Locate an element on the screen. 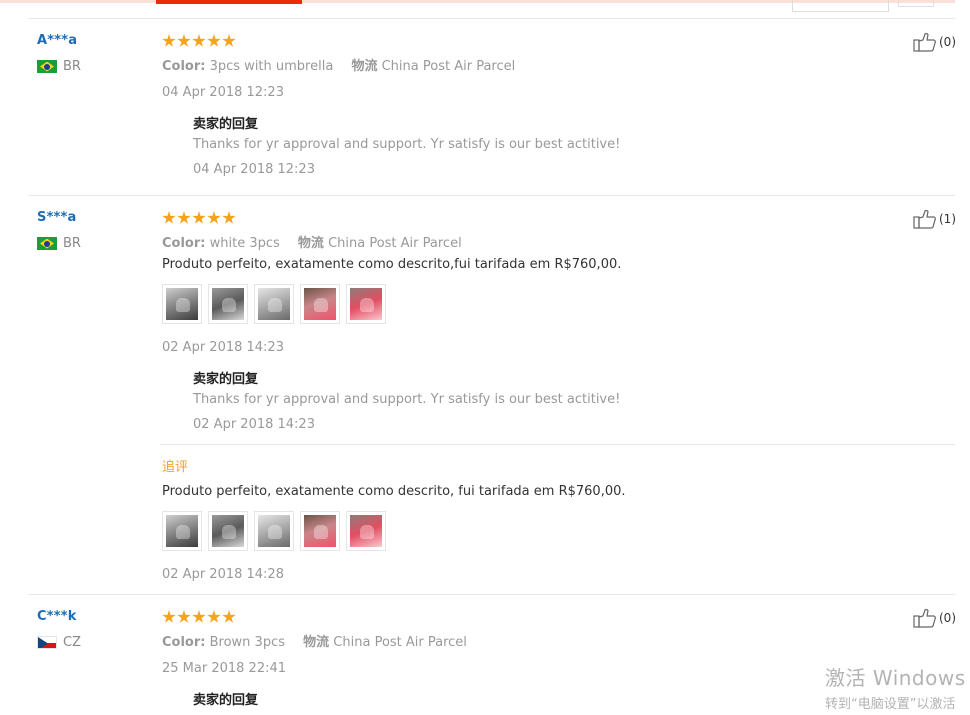 Image resolution: width=970 pixels, height=715 pixels. divider is located at coordinates (491, 18).